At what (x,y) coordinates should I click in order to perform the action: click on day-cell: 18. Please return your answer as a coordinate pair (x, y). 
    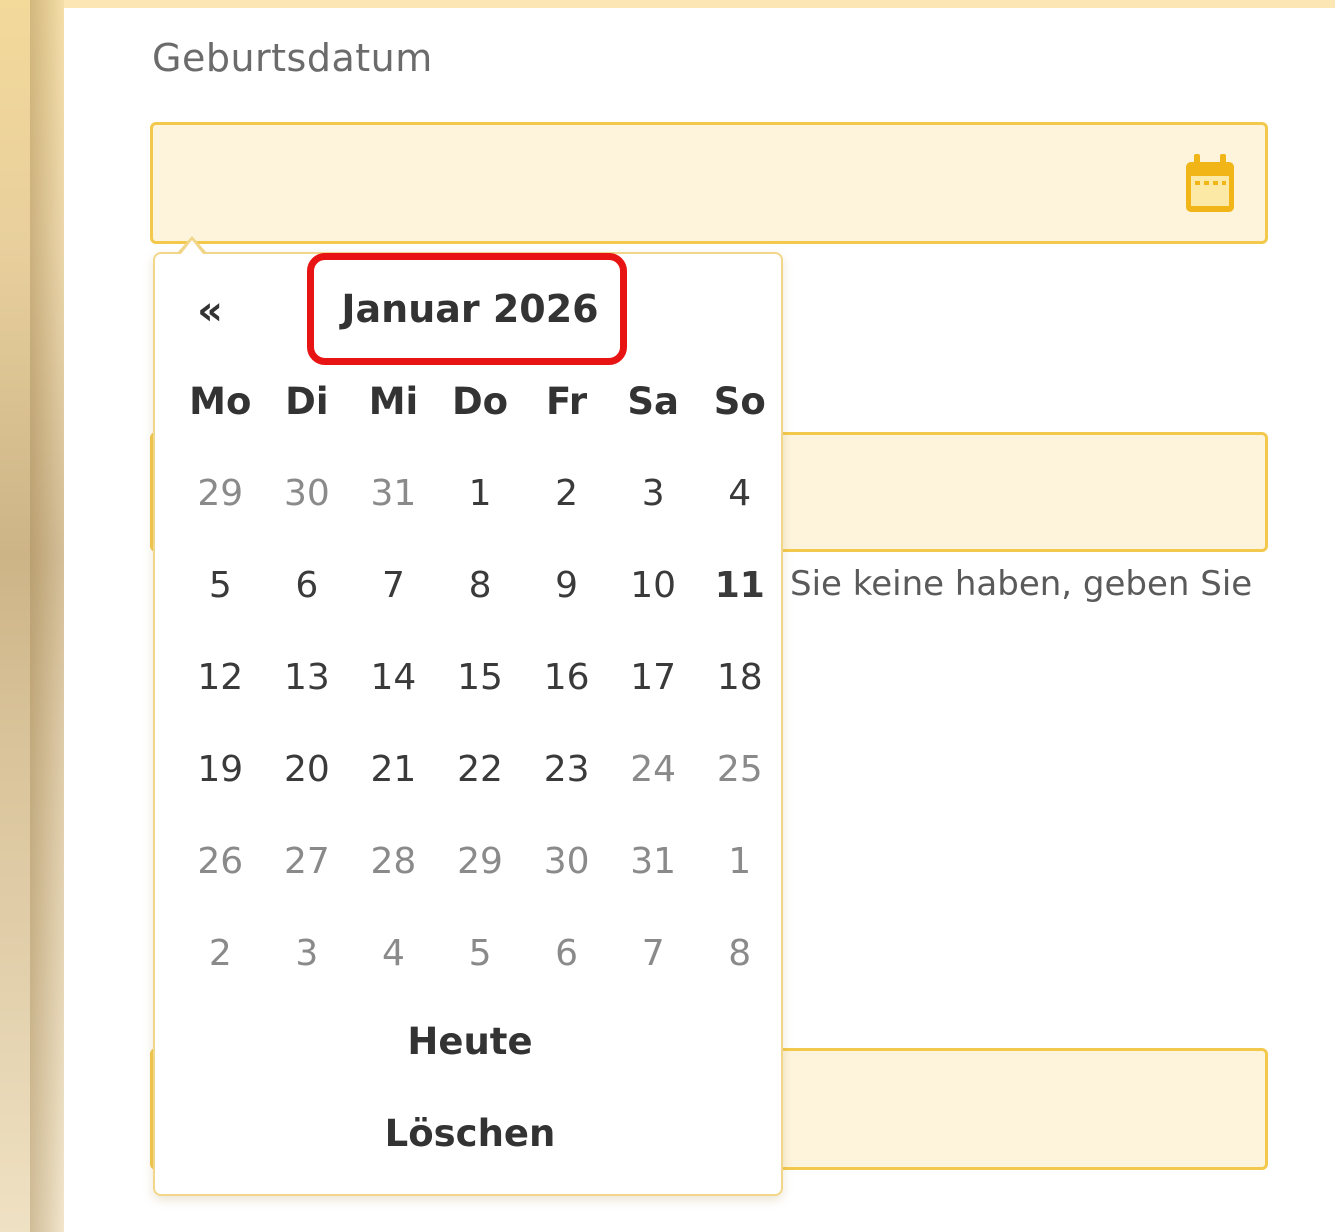
    Looking at the image, I should click on (739, 678).